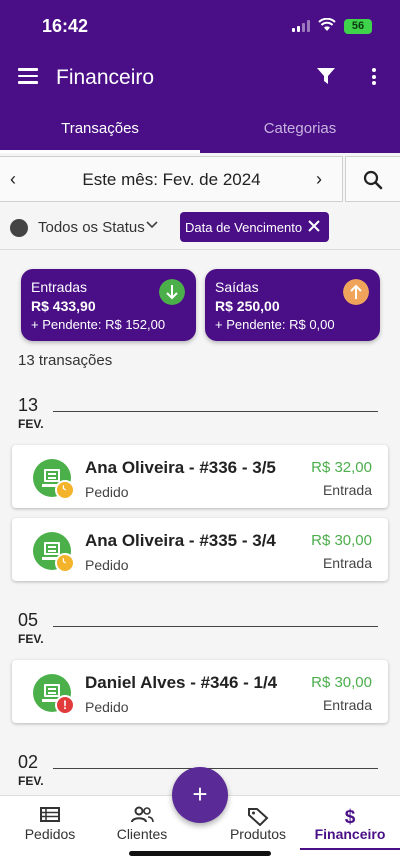 The height and width of the screenshot is (866, 400). I want to click on search-button, so click(372, 179).